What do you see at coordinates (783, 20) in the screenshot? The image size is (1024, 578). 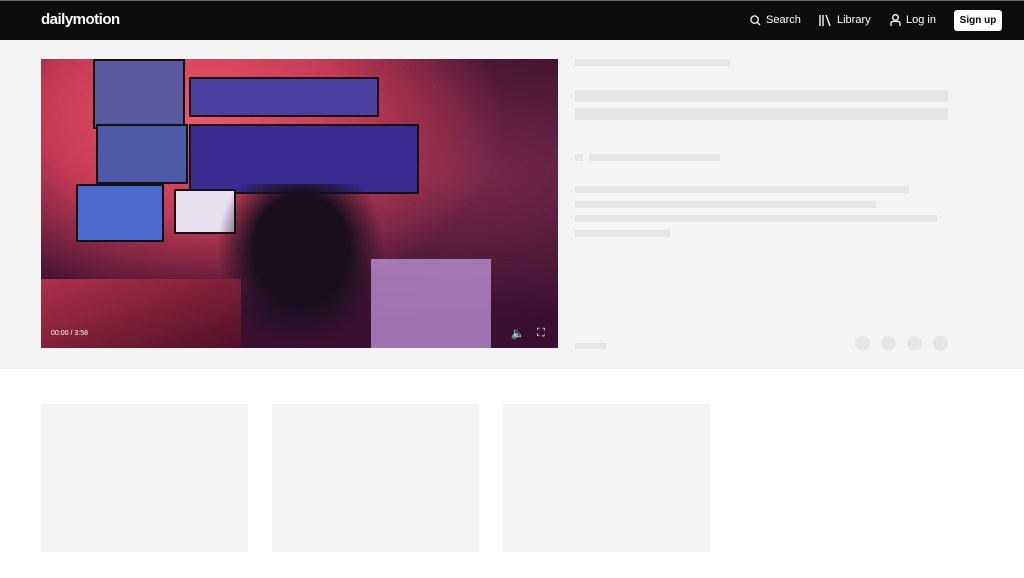 I see `search-label: Search` at bounding box center [783, 20].